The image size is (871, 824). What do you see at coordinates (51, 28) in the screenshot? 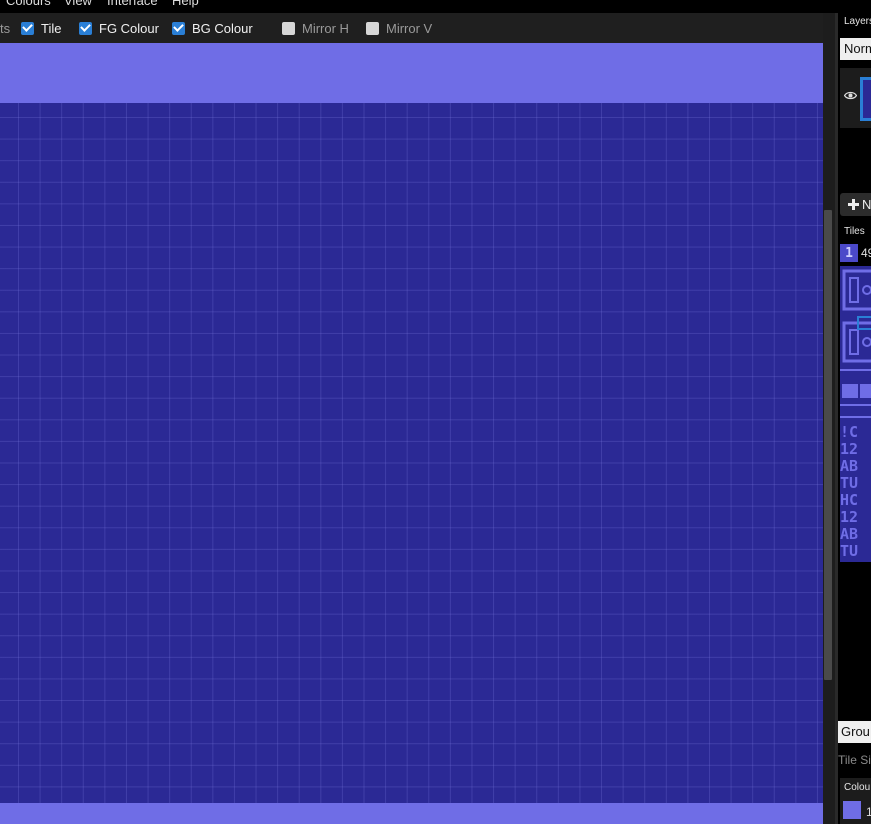
I see `tile-option-label: Tile` at bounding box center [51, 28].